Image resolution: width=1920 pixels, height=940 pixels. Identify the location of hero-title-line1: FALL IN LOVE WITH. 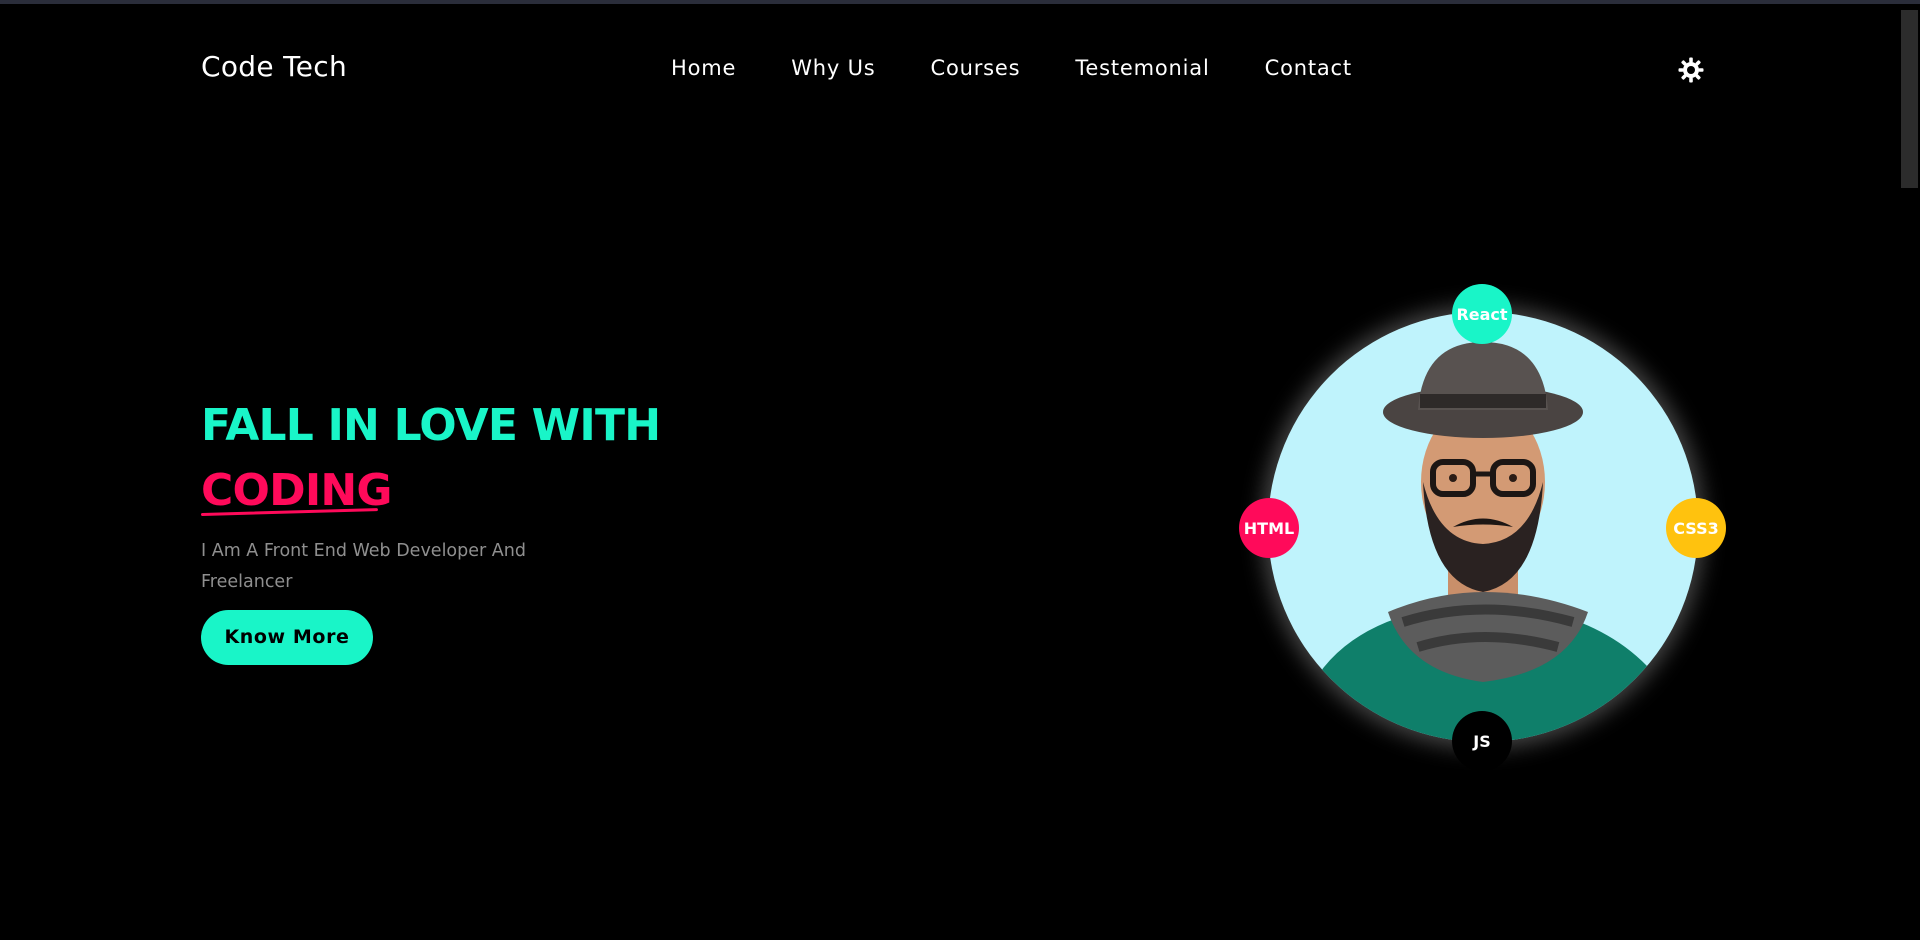
(431, 425).